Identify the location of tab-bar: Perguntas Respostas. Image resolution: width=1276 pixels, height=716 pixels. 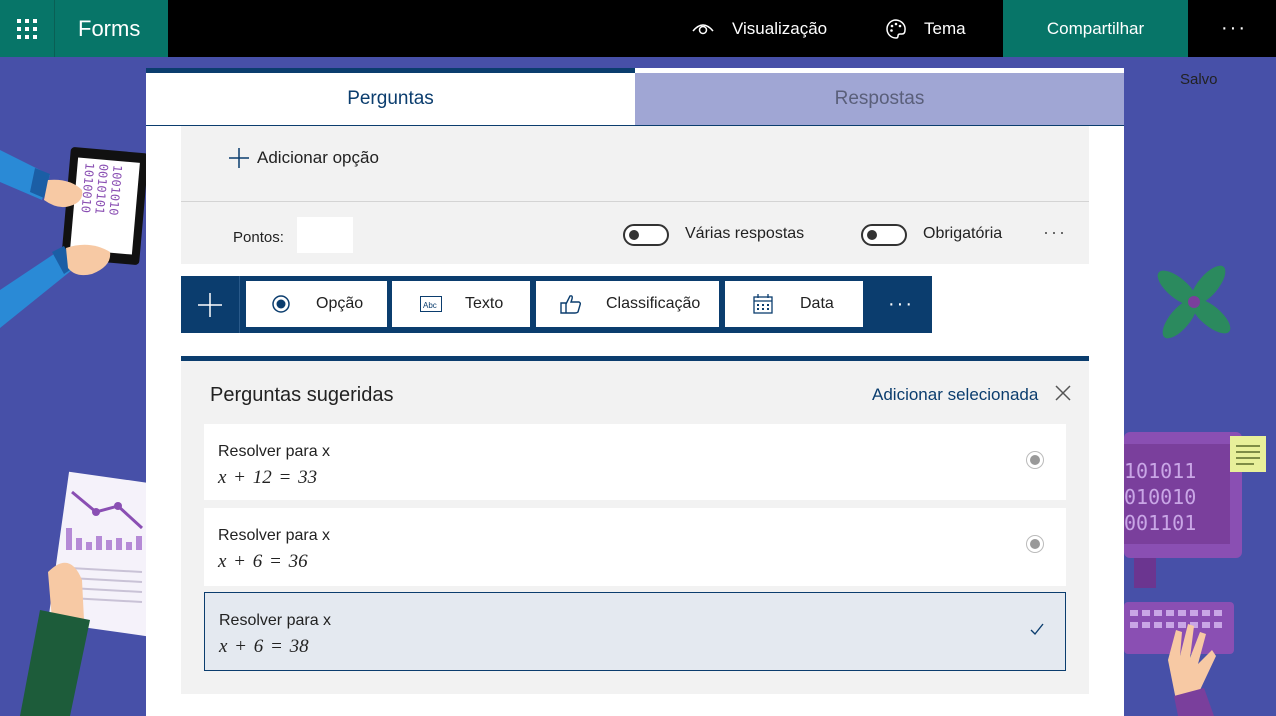
(635, 97).